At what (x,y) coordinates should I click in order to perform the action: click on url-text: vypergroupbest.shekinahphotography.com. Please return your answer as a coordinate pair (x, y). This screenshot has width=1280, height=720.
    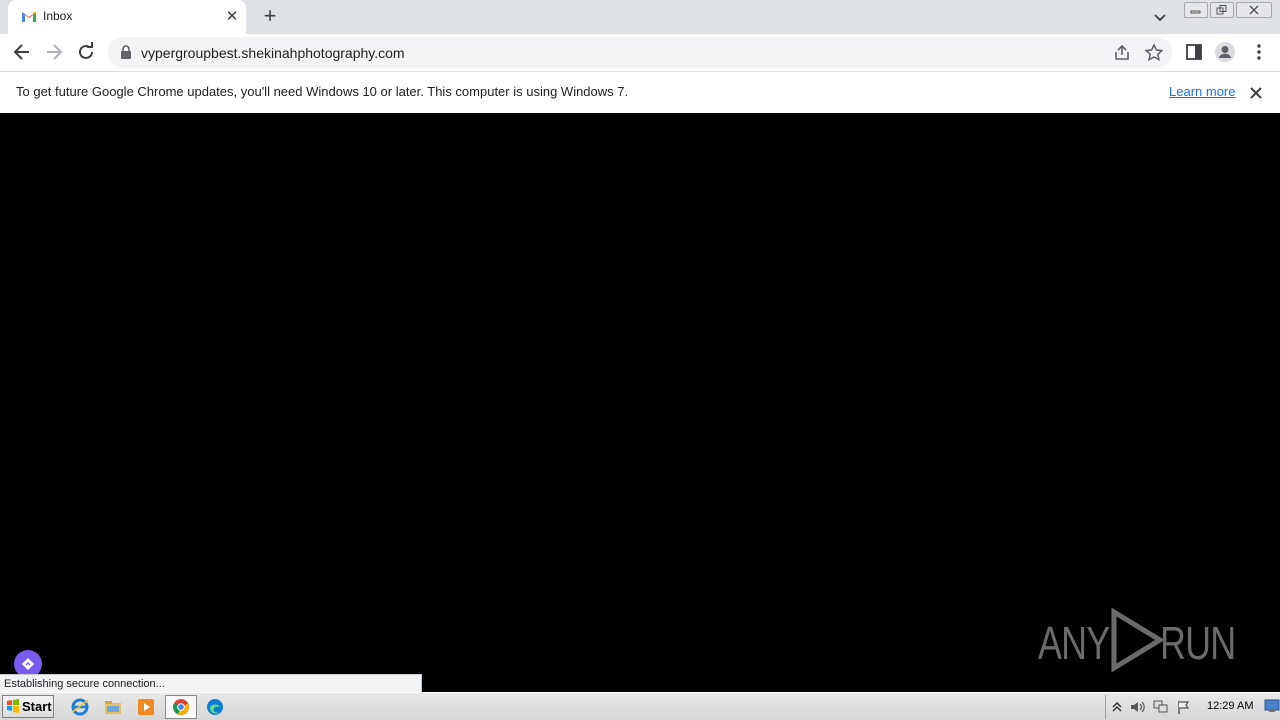
    Looking at the image, I should click on (273, 53).